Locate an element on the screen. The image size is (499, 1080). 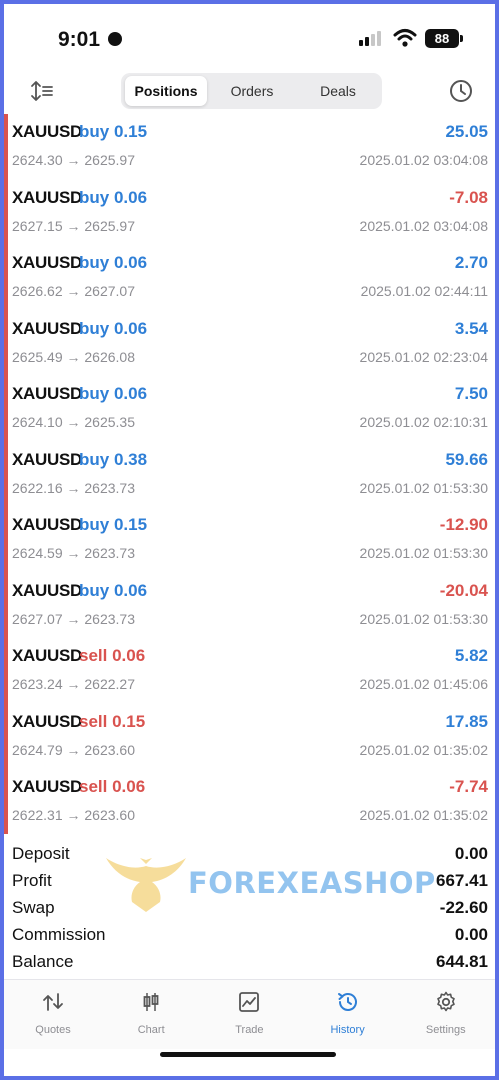
deal-prices: 2624.30 → 2625.97 is located at coordinates (73, 160).